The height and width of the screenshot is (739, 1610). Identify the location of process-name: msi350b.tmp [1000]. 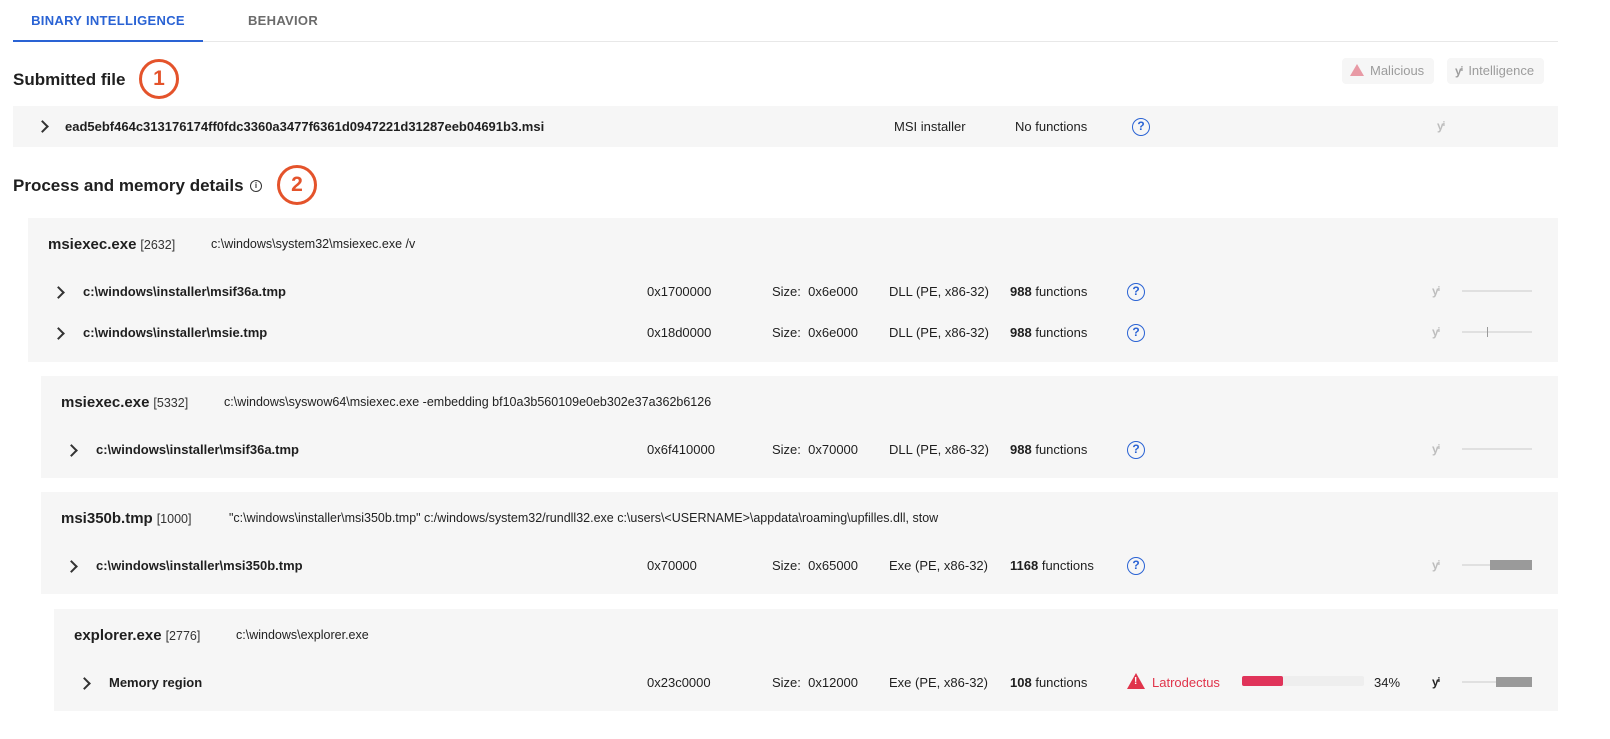
(126, 518).